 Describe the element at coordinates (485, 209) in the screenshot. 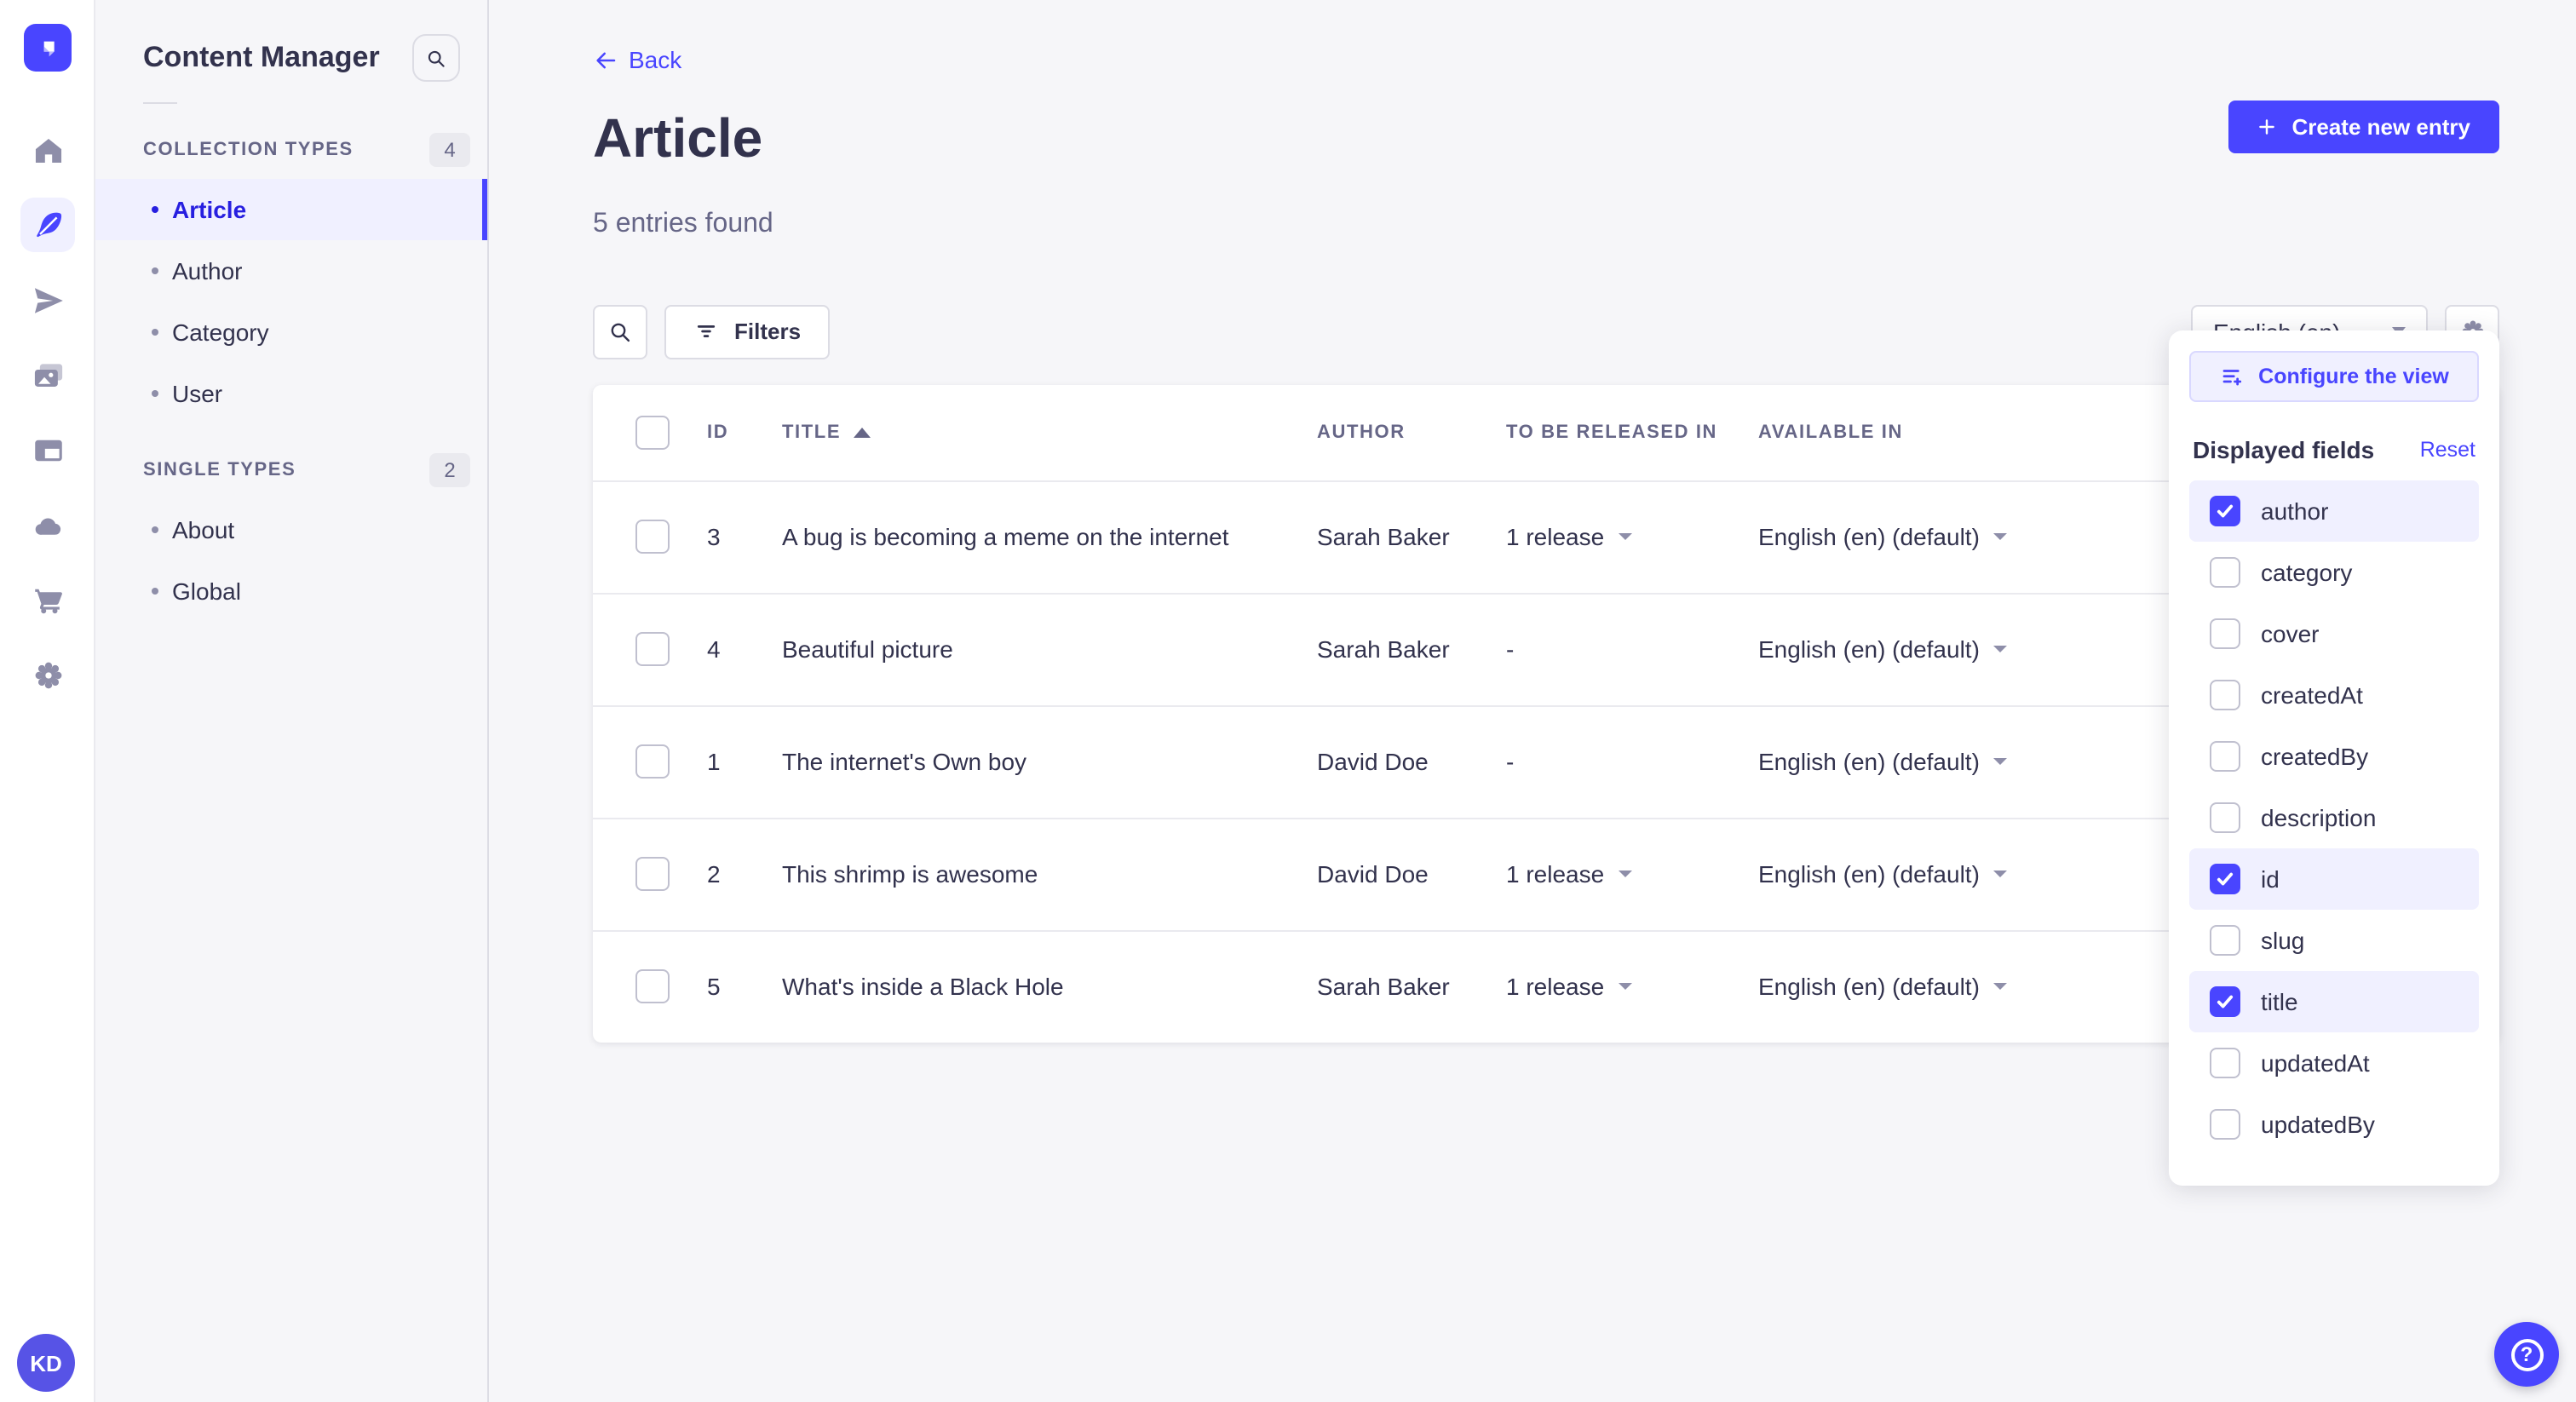

I see `active-indicator` at that location.